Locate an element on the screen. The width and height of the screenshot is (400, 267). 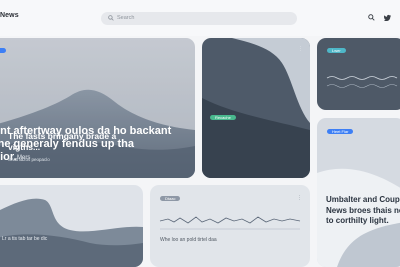
article-caption: Lr a tis tab tar be dic is located at coordinates (25, 239).